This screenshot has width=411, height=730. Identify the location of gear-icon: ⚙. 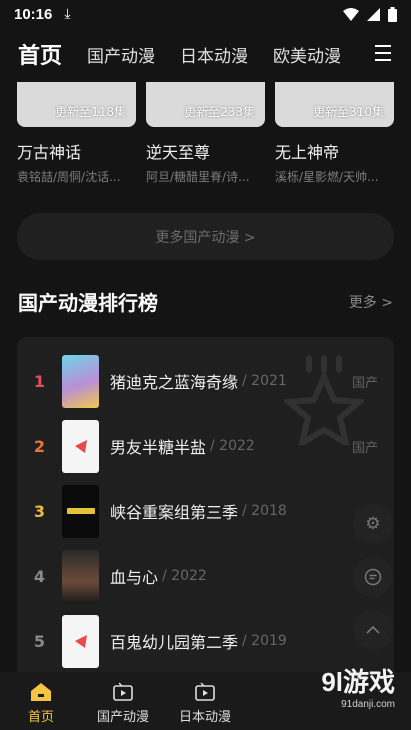
(373, 524).